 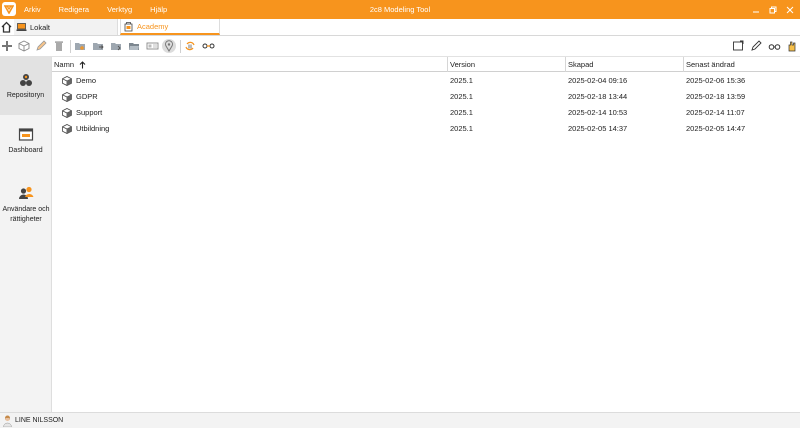 What do you see at coordinates (742, 64) in the screenshot?
I see `column-header-senast-andrad: Senast ändrad` at bounding box center [742, 64].